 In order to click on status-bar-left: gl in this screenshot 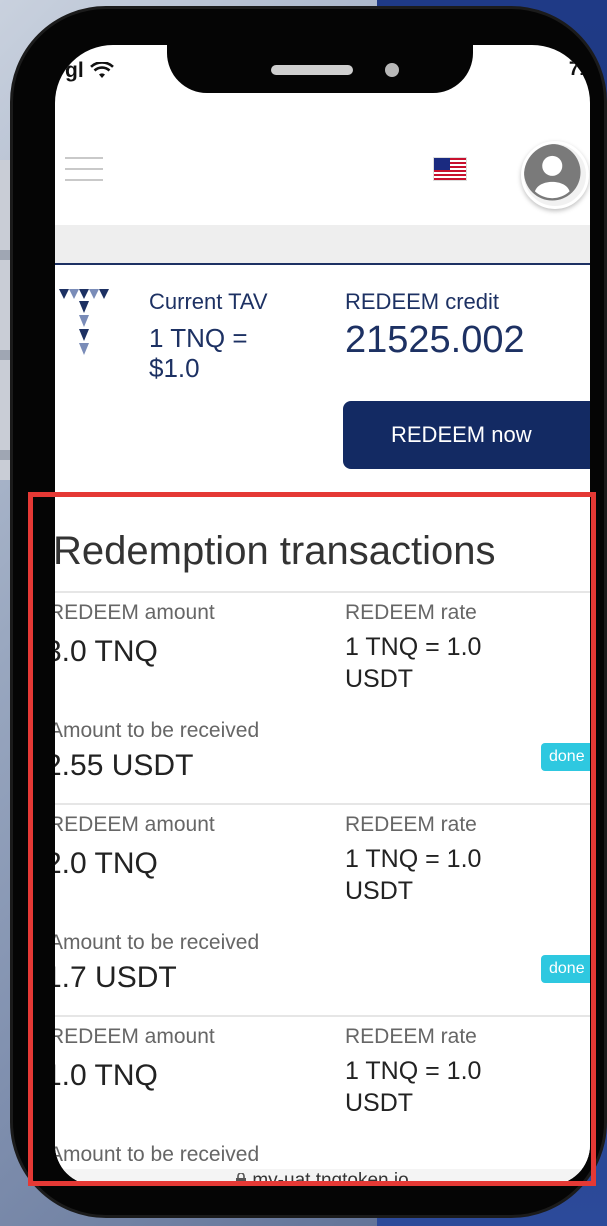, I will do `click(89, 71)`.